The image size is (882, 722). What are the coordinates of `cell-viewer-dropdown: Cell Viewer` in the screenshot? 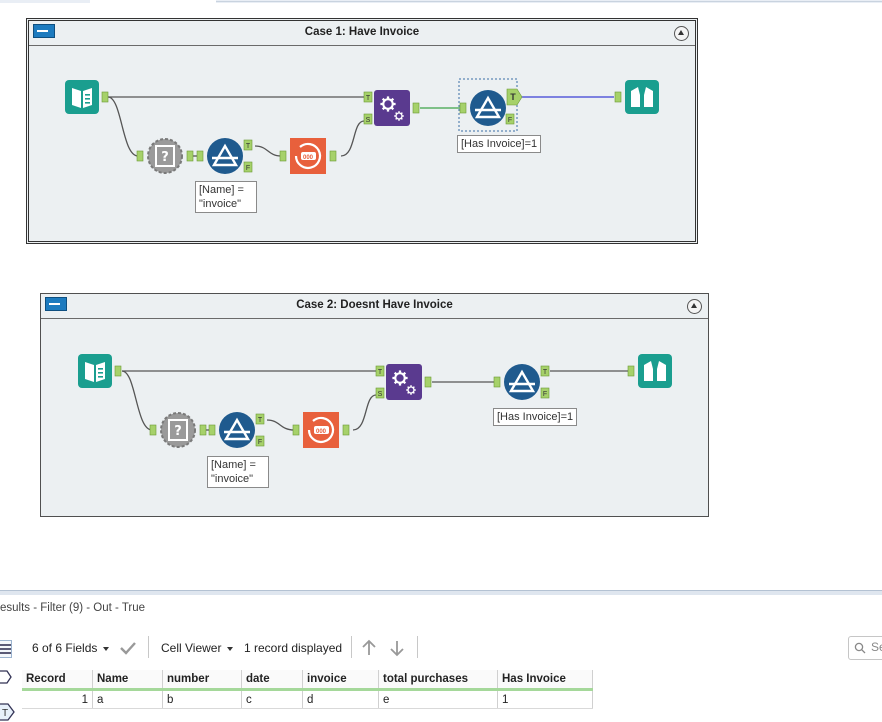 It's located at (197, 648).